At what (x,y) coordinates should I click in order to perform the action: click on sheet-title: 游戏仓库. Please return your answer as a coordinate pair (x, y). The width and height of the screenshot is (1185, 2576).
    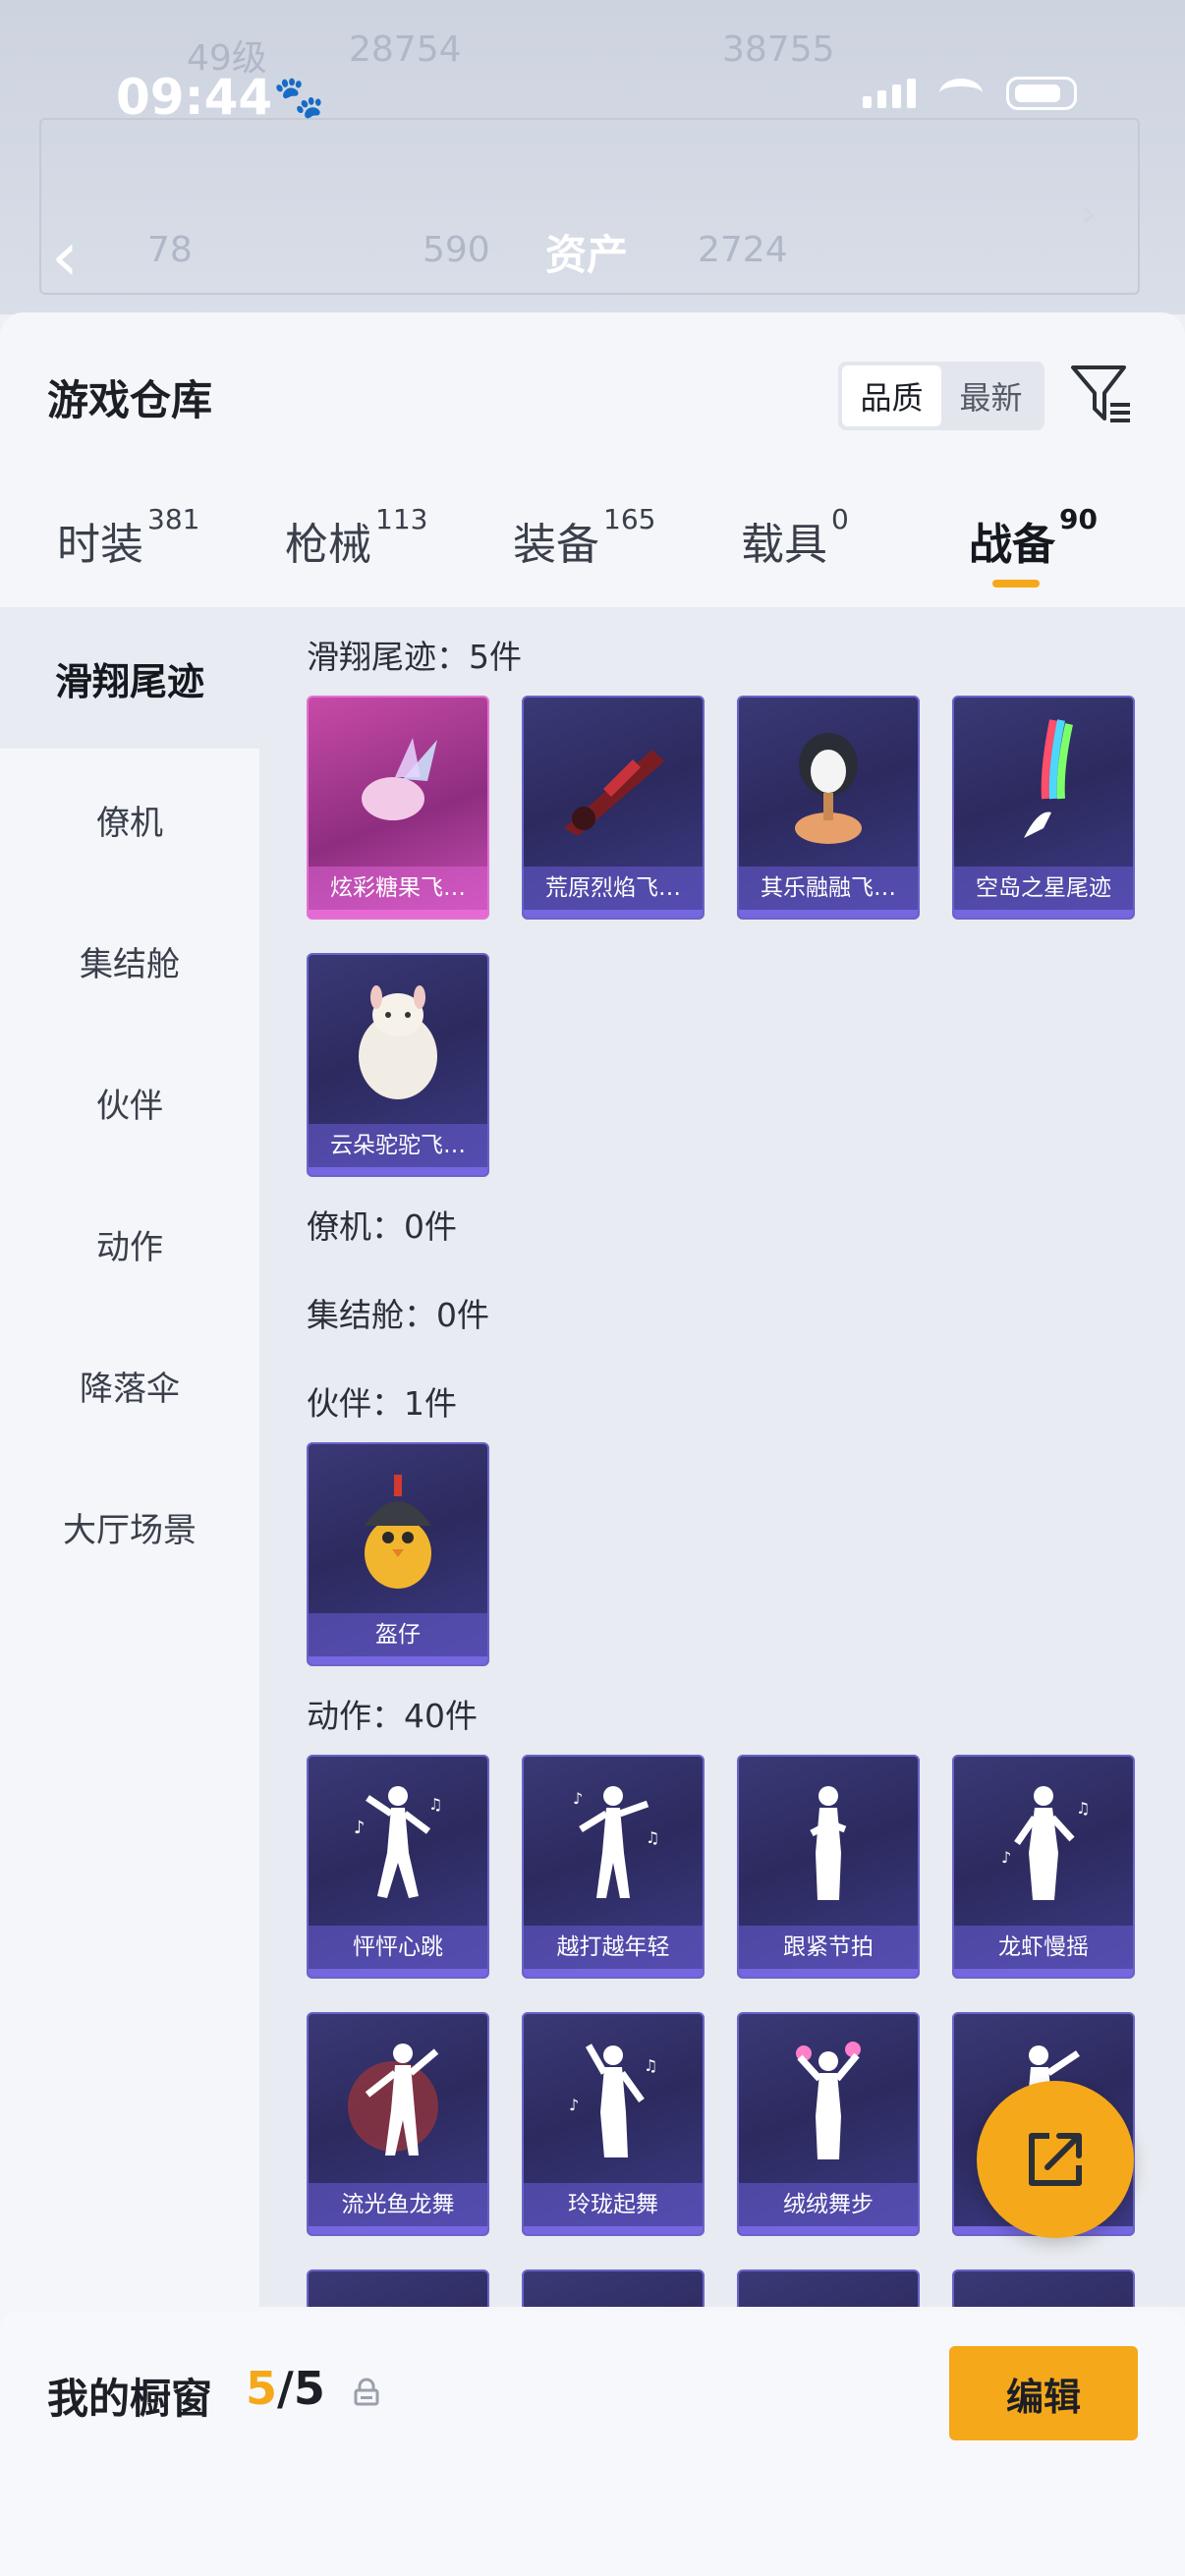
    Looking at the image, I should click on (130, 400).